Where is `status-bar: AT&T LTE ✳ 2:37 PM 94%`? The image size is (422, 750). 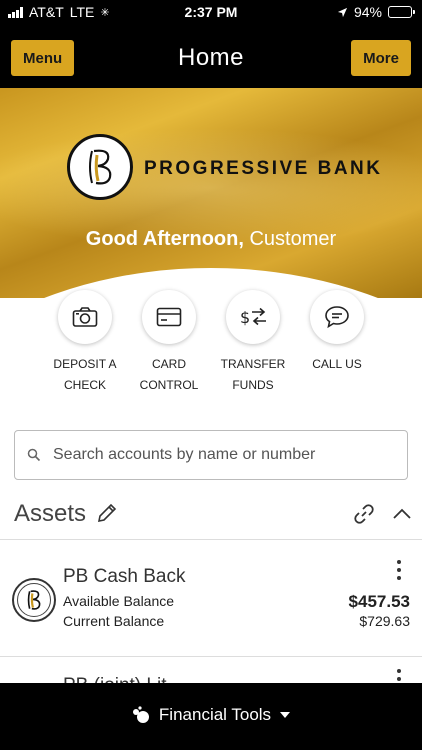 status-bar: AT&T LTE ✳ 2:37 PM 94% is located at coordinates (211, 12).